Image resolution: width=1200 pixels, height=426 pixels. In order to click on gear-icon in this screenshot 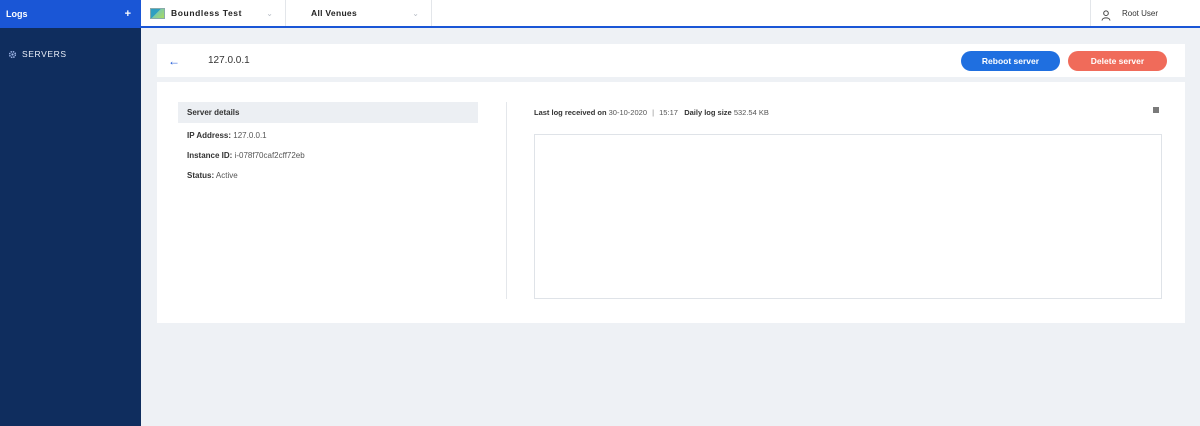, I will do `click(12, 54)`.